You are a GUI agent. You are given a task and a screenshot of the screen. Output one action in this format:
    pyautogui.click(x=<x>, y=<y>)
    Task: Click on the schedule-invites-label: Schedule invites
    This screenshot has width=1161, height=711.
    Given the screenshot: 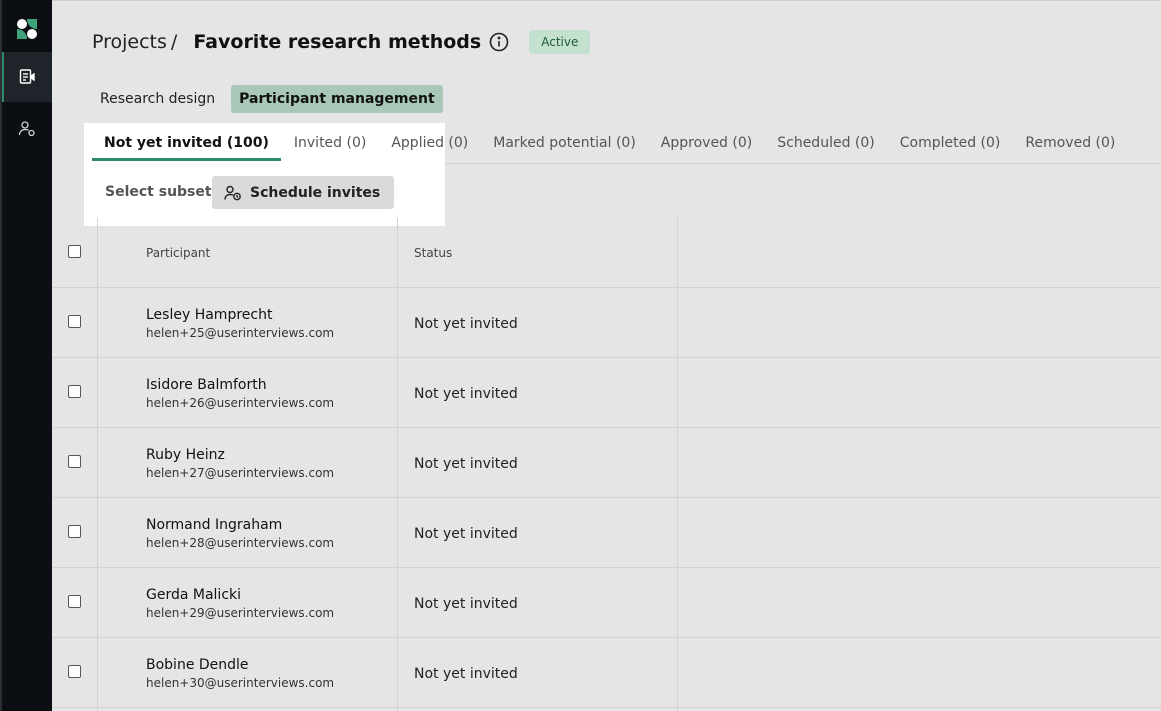 What is the action you would take?
    pyautogui.click(x=315, y=192)
    